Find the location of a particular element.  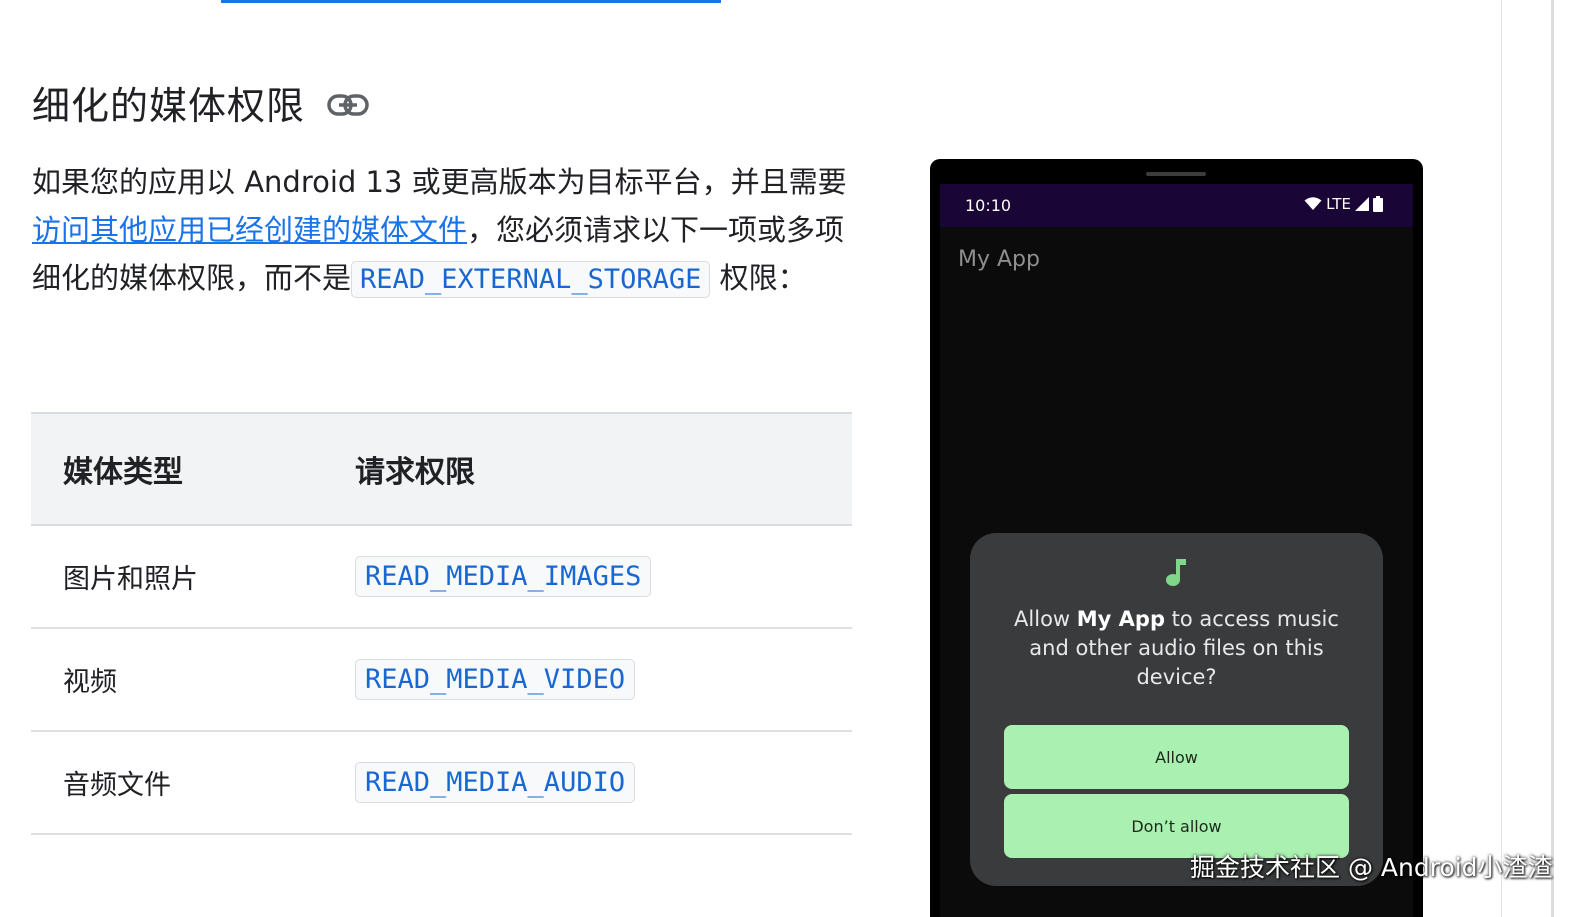

table-row: 音频文件 READ_MEDIA_AUDIO is located at coordinates (441, 783).